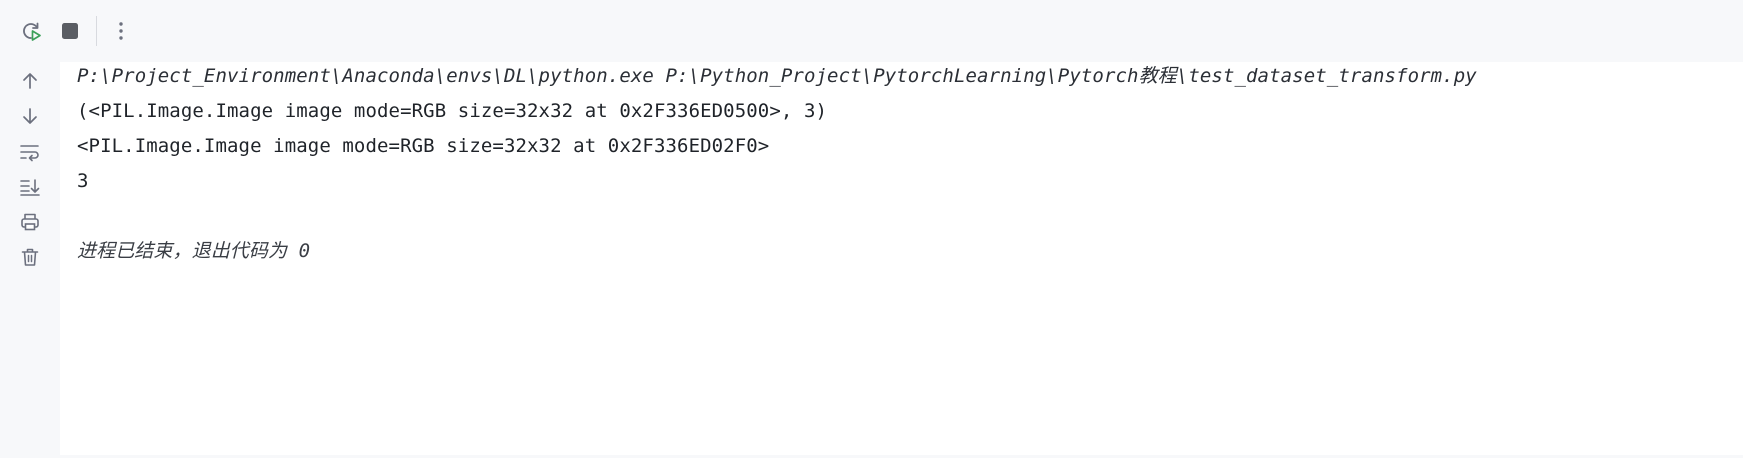  Describe the element at coordinates (96, 31) in the screenshot. I see `toolbar-separator` at that location.